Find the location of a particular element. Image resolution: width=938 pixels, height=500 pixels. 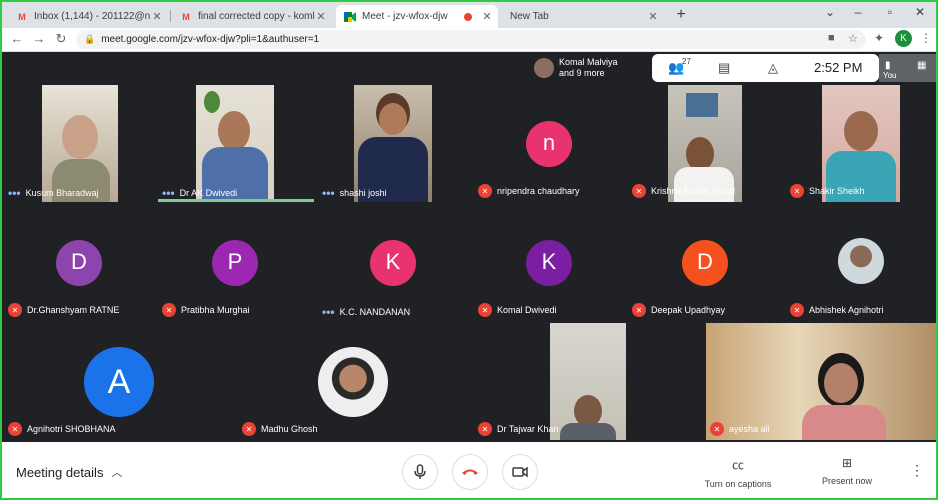

participant-tile: ✕ Dr Tajwar Khan is located at coordinates (589, 381).